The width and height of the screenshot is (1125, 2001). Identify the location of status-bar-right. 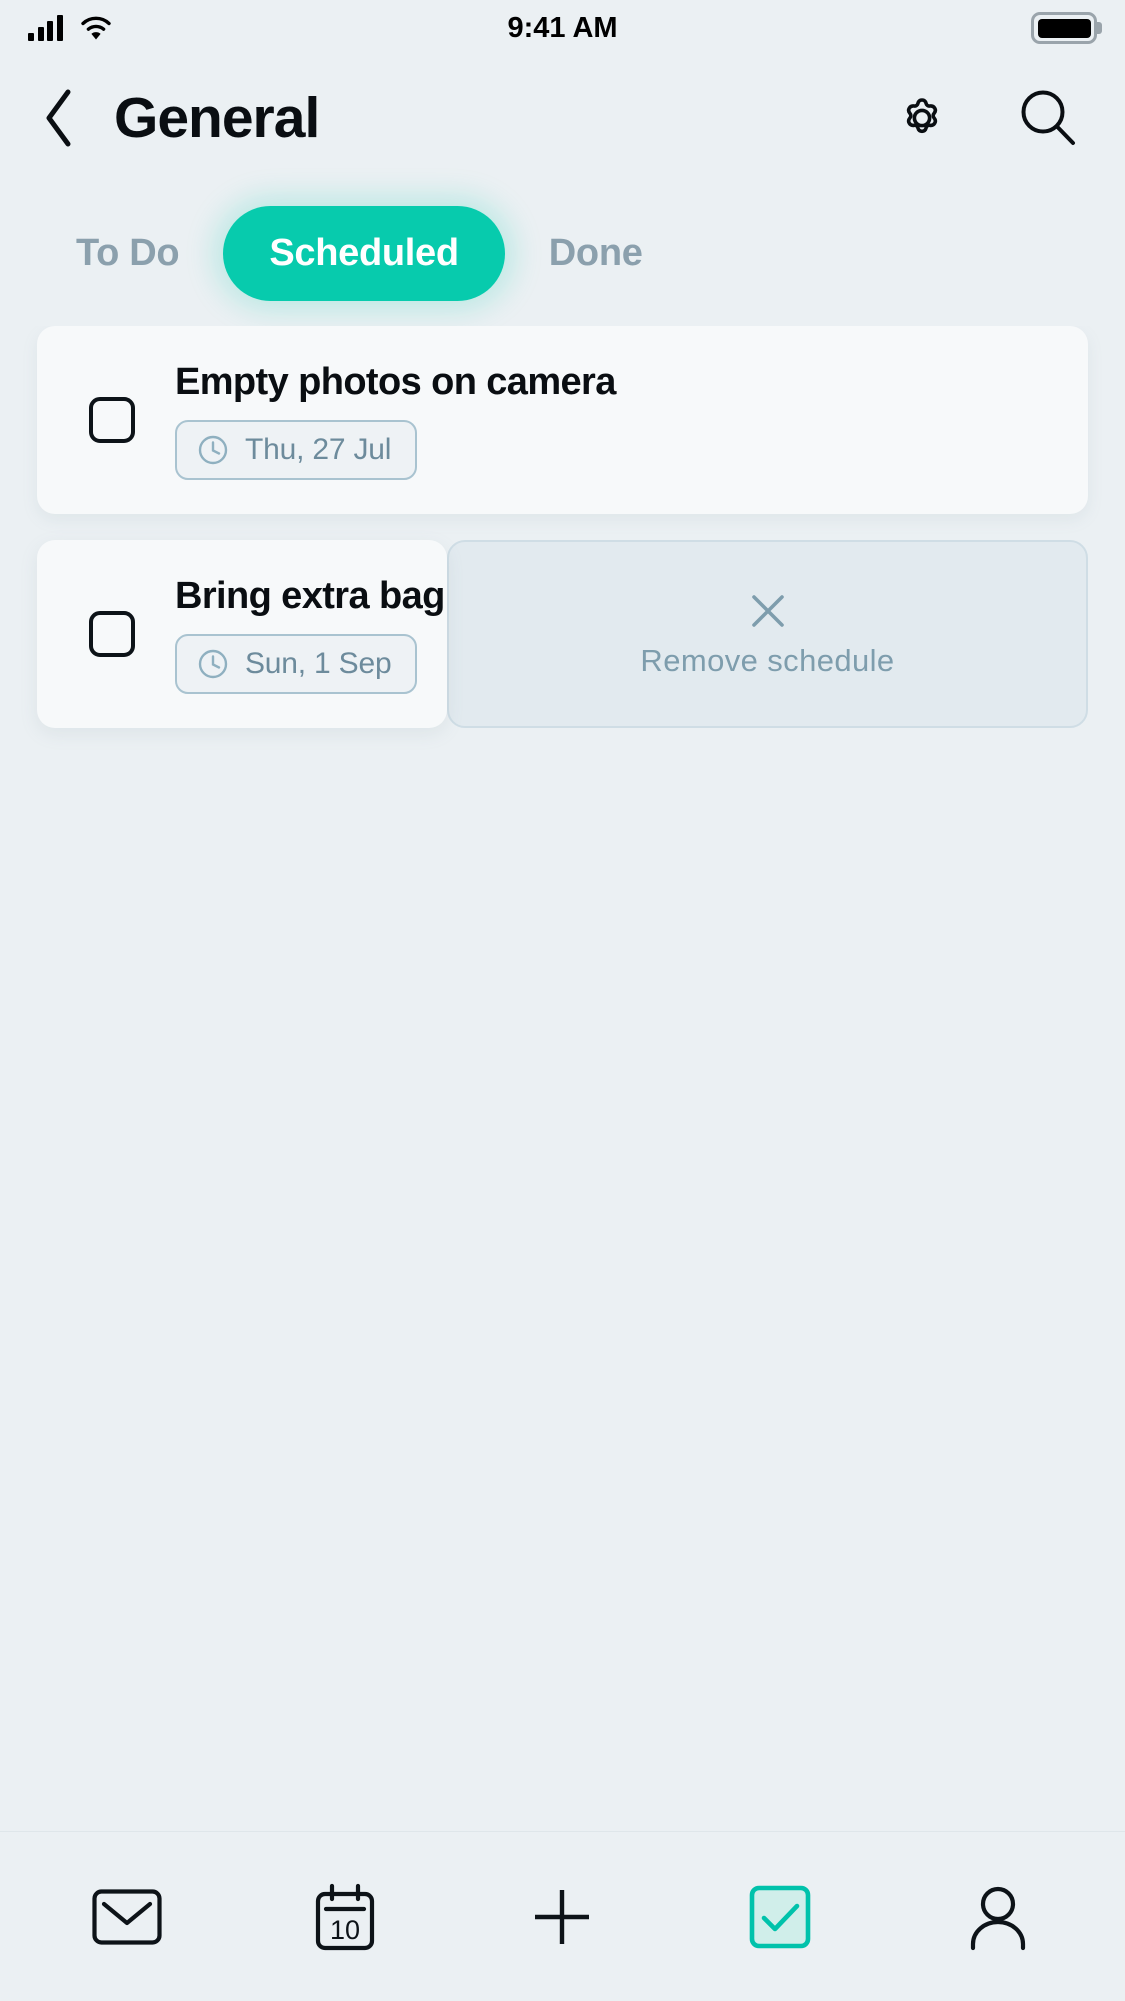
(1064, 28).